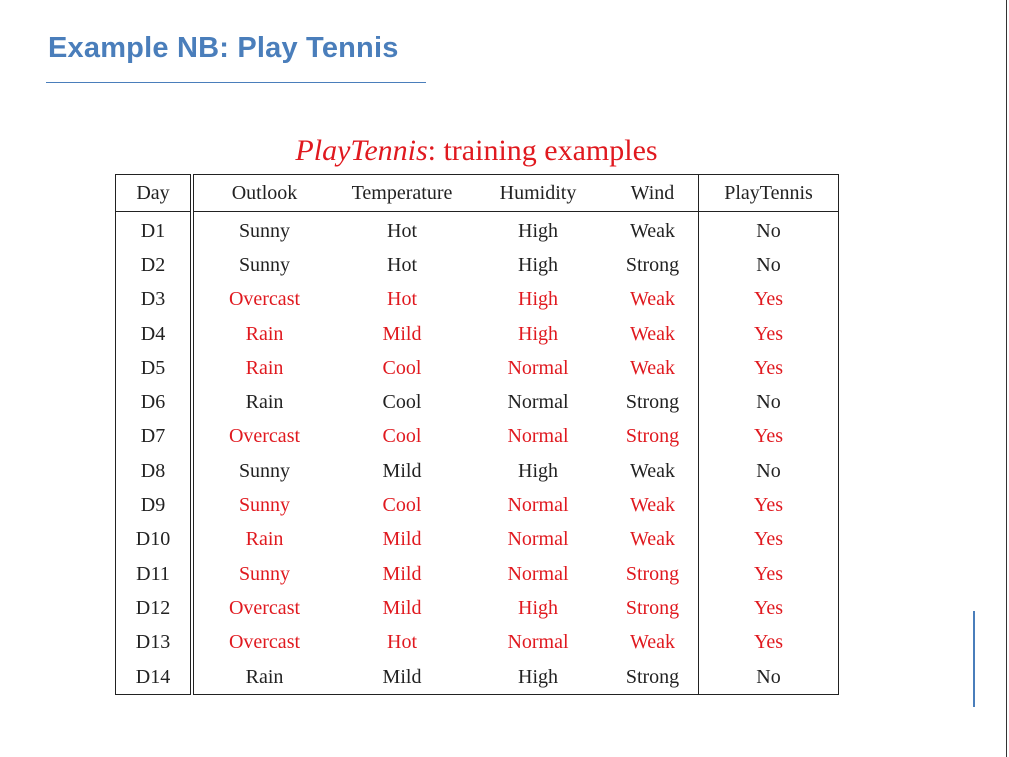  What do you see at coordinates (154, 471) in the screenshot?
I see `cell-day: D8` at bounding box center [154, 471].